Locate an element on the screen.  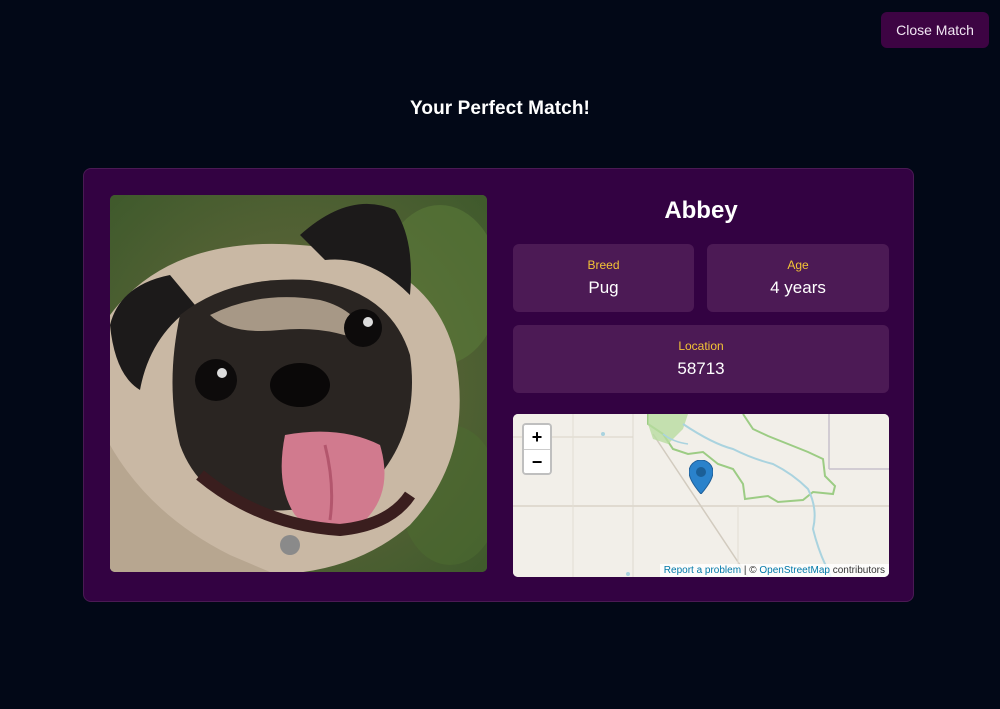
breed-box: Breed Pug is located at coordinates (603, 278).